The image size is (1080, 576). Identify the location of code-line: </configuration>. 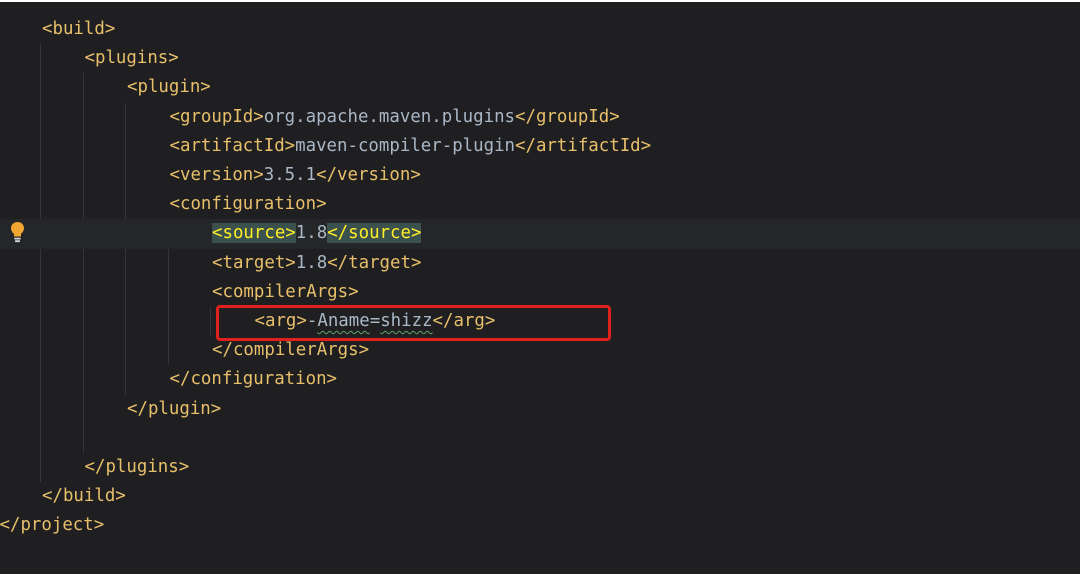
(540, 379).